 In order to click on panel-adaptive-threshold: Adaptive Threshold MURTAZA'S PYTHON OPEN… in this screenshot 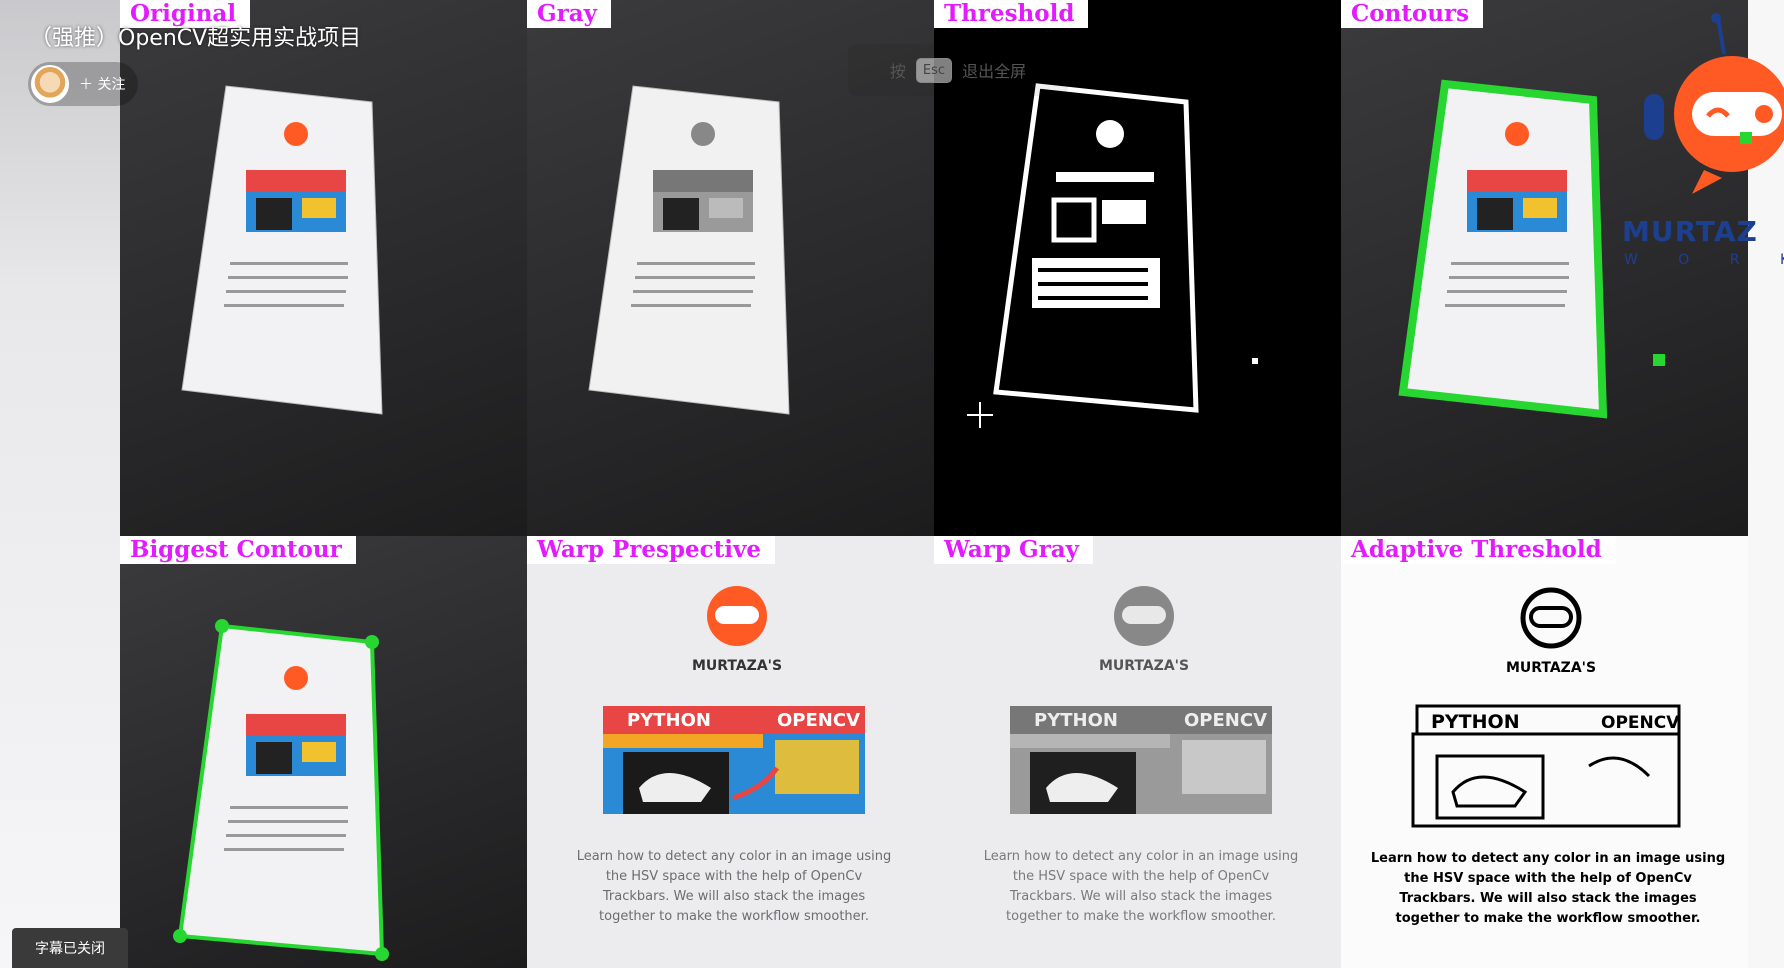, I will do `click(1544, 752)`.